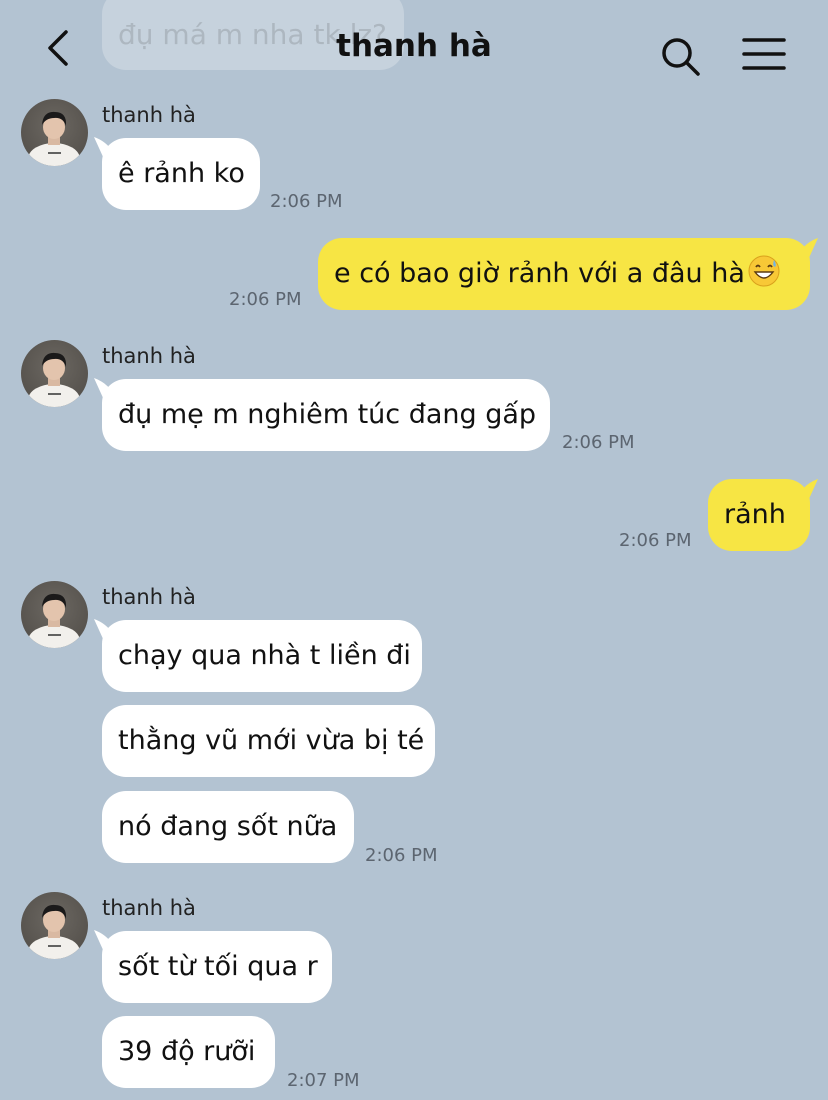 The image size is (828, 1100). I want to click on message-text: 39 độ rưỡi, so click(187, 1051).